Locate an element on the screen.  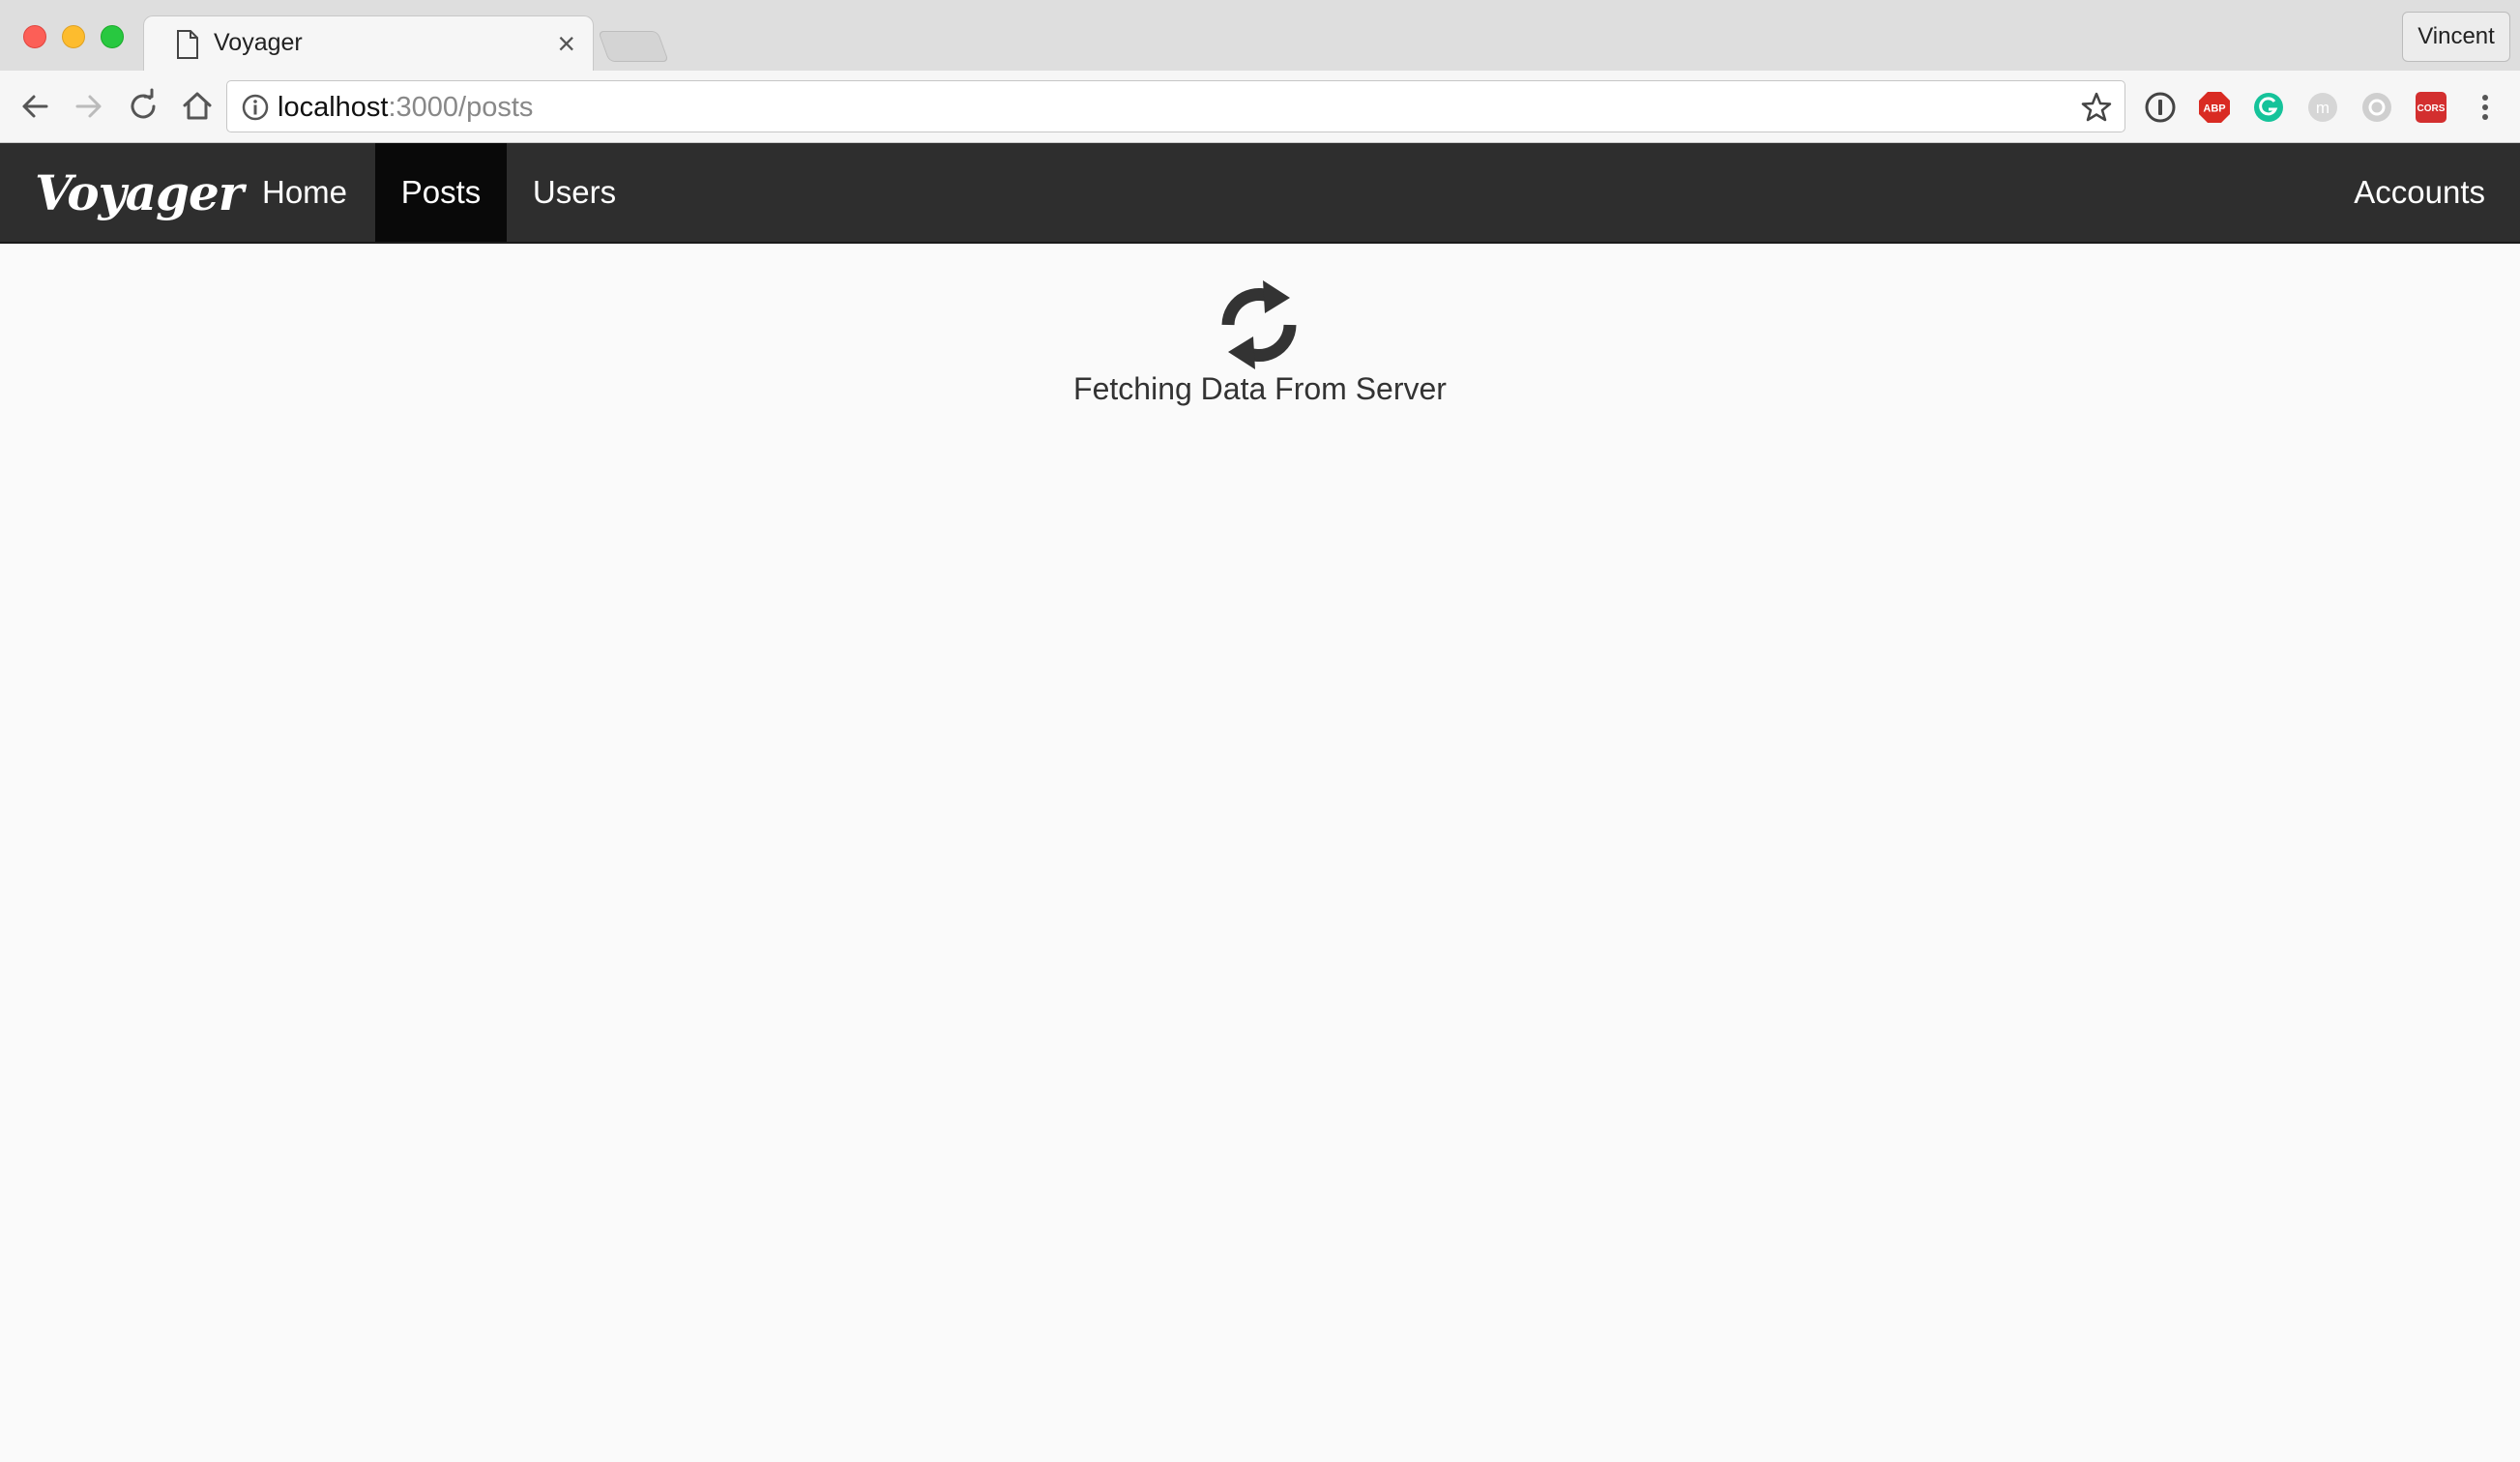
home-icon is located at coordinates (198, 106).